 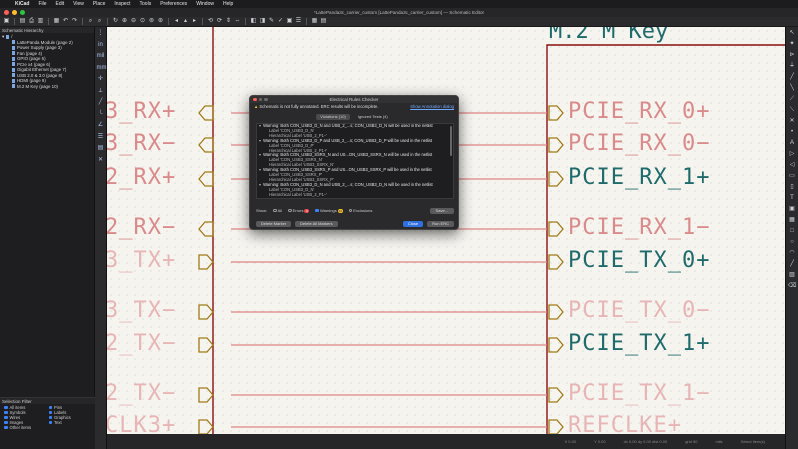 What do you see at coordinates (102, 68) in the screenshot?
I see `millimeters-icon: mm` at bounding box center [102, 68].